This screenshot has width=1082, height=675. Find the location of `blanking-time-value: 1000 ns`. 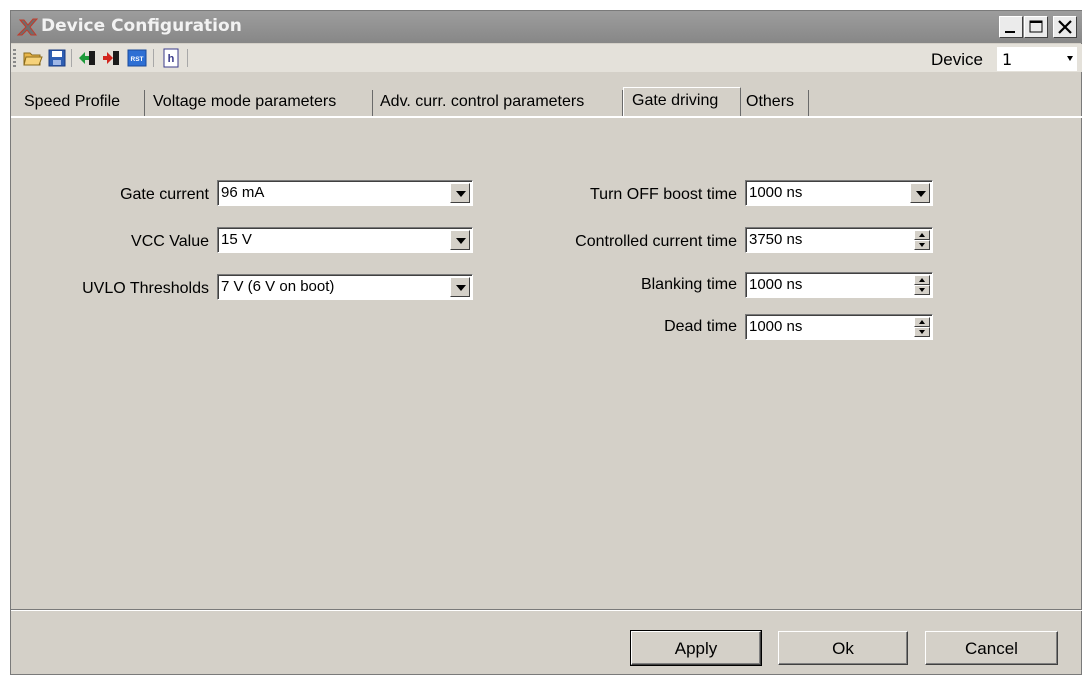

blanking-time-value: 1000 ns is located at coordinates (776, 284).